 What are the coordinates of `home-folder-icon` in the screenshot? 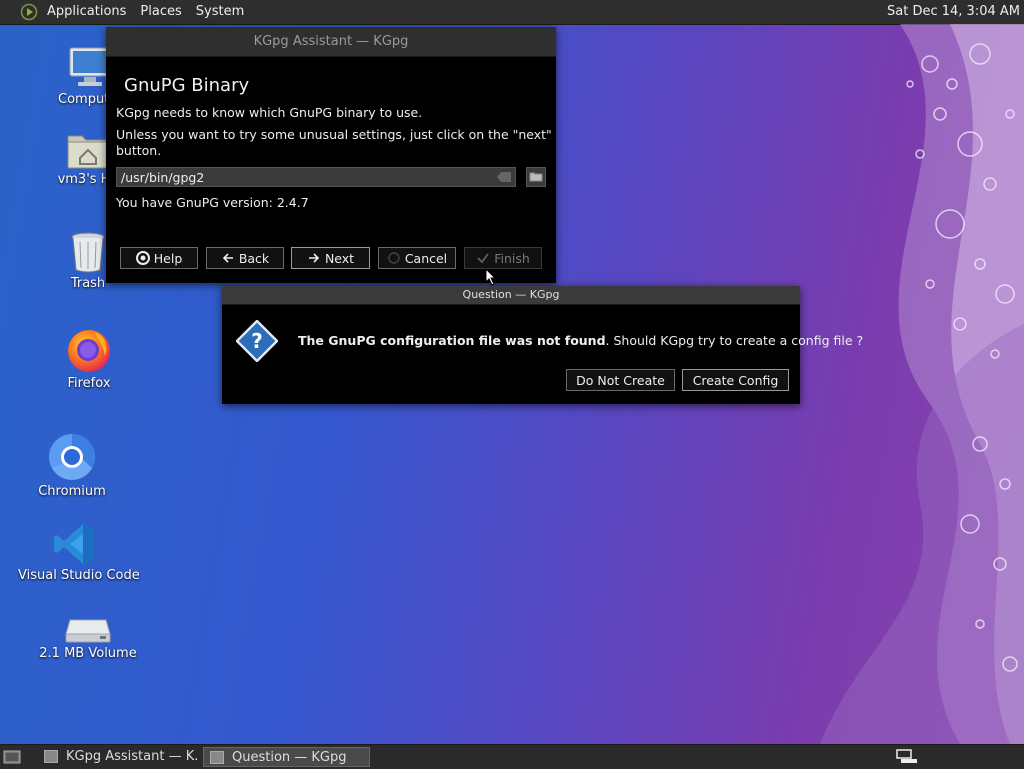 It's located at (88, 152).